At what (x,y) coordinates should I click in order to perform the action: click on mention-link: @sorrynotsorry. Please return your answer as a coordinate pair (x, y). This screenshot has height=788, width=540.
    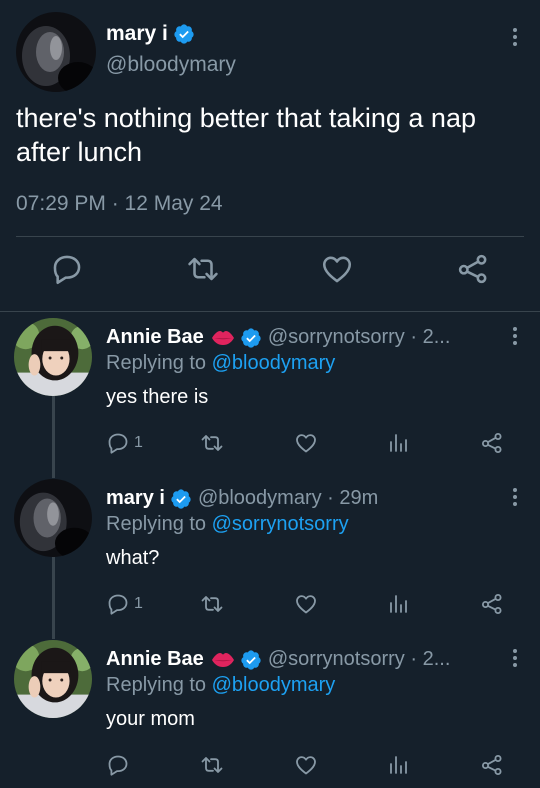
    Looking at the image, I should click on (280, 524).